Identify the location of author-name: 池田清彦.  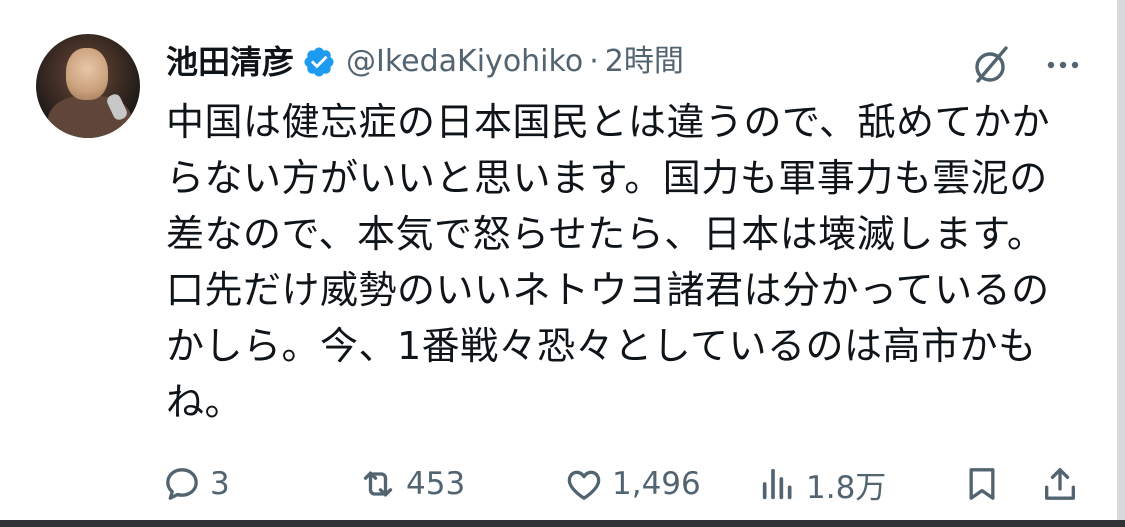
(230, 62).